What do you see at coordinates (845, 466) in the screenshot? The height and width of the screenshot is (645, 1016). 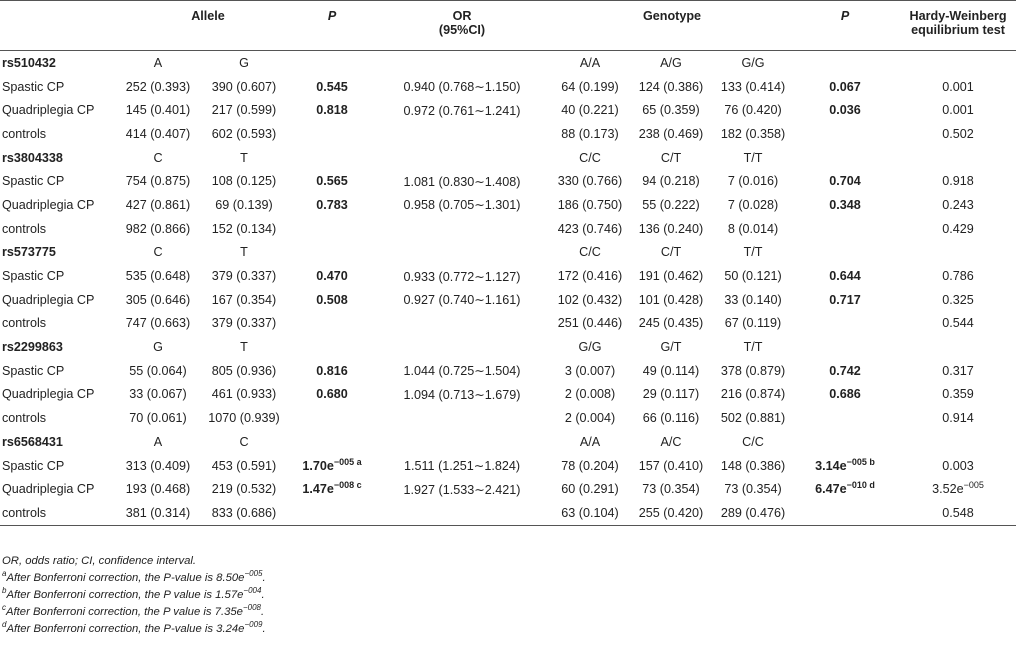 I see `genotype-p-value: 3.14e−005 b` at bounding box center [845, 466].